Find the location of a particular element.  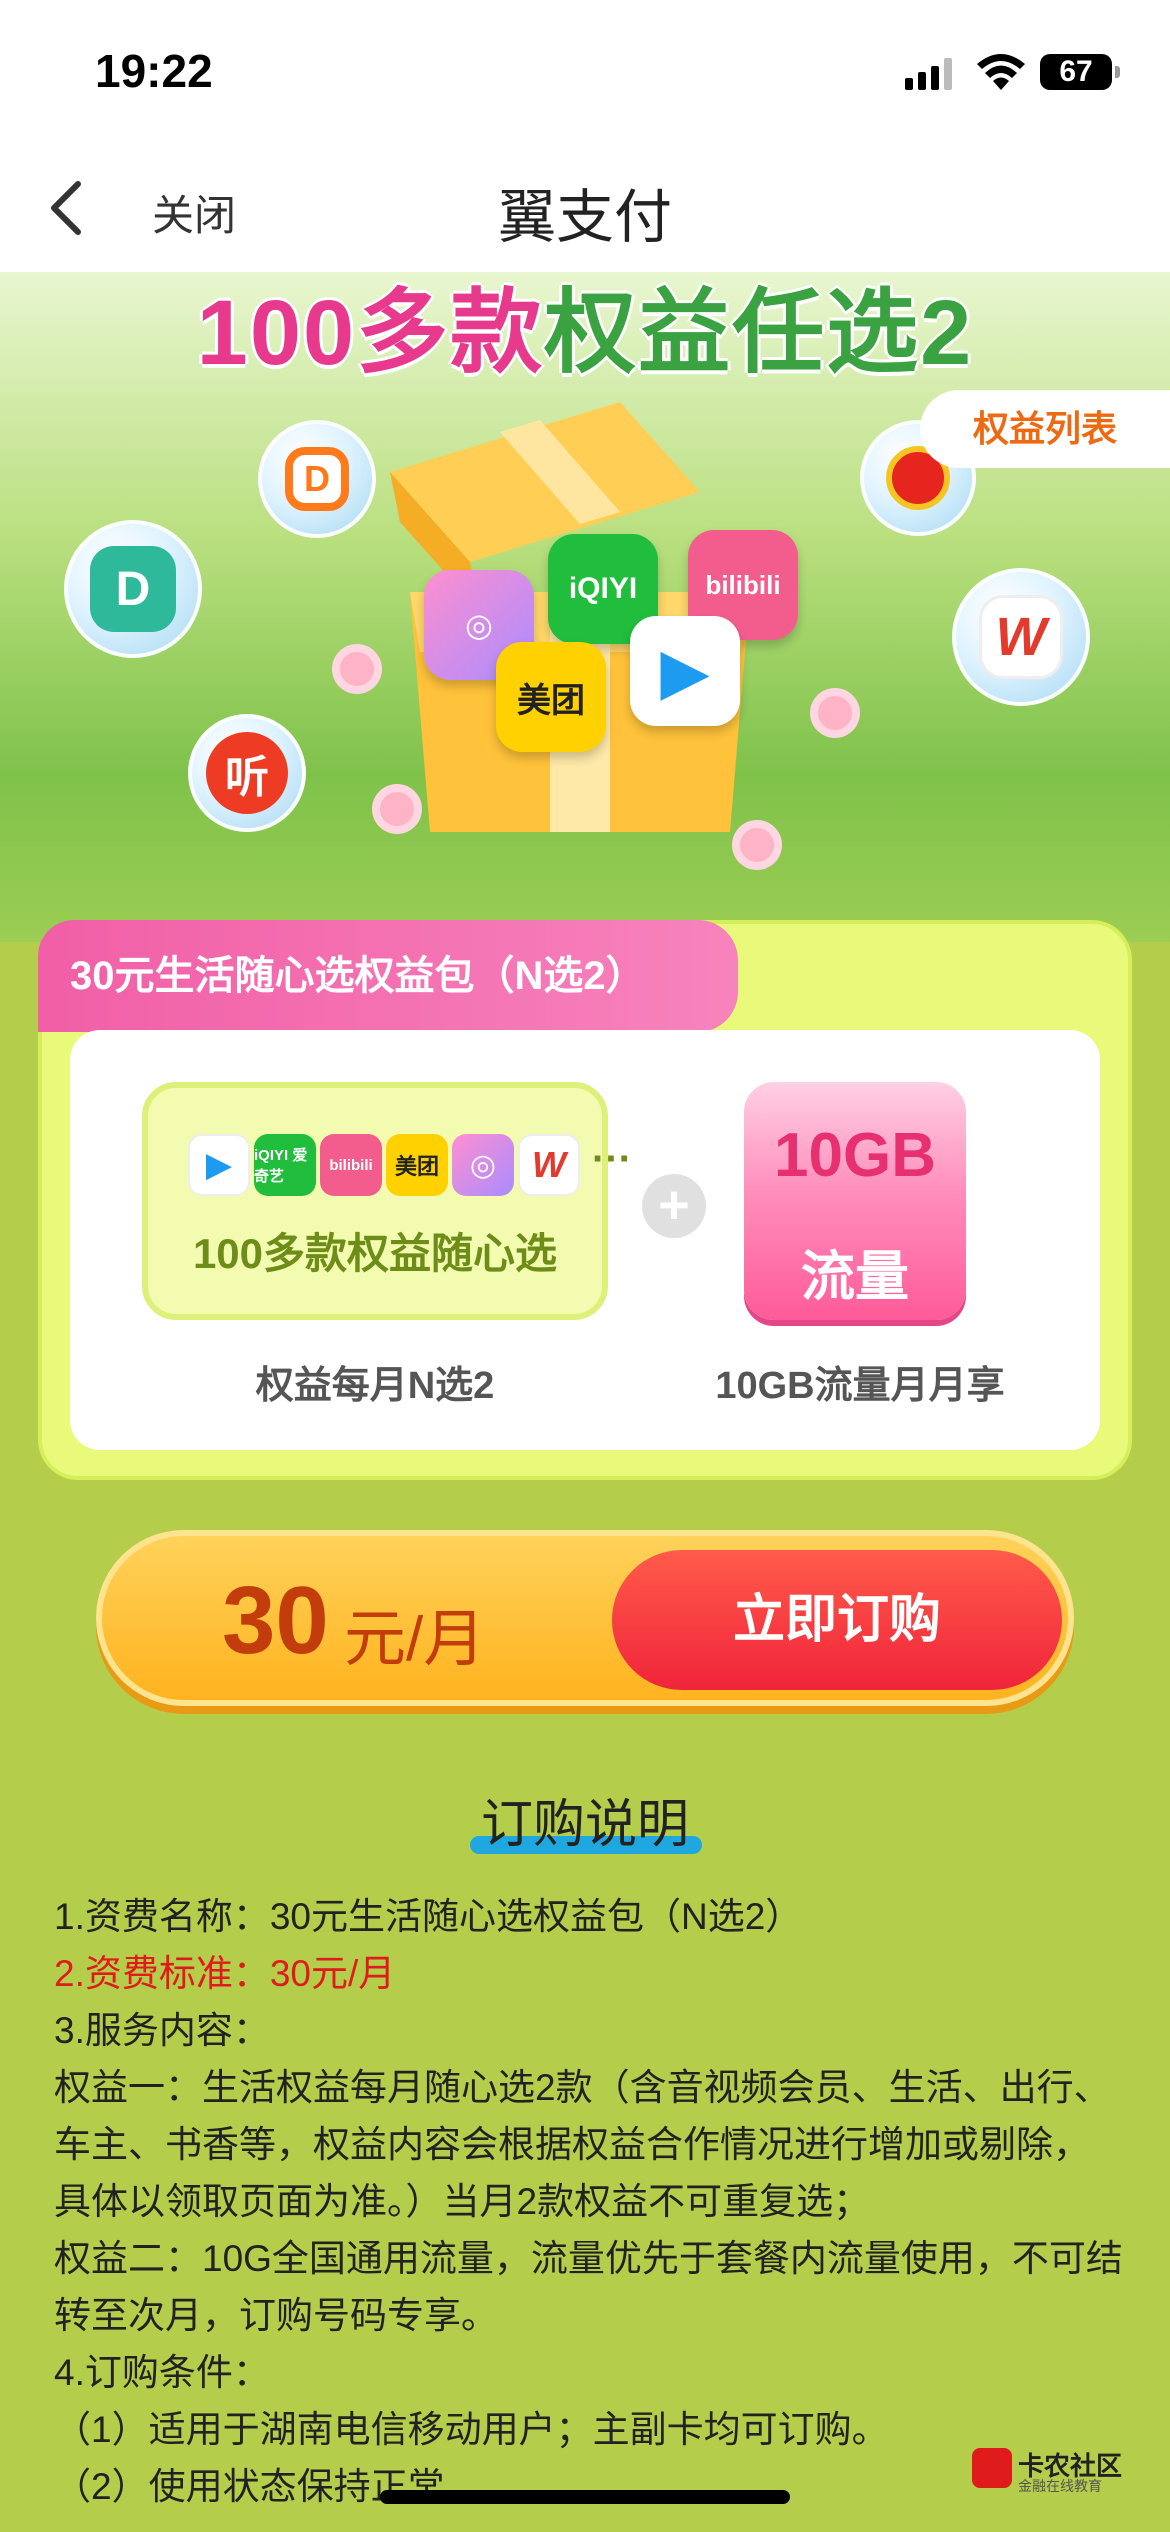

description-line: 3.服务内容： is located at coordinates (162, 2030).